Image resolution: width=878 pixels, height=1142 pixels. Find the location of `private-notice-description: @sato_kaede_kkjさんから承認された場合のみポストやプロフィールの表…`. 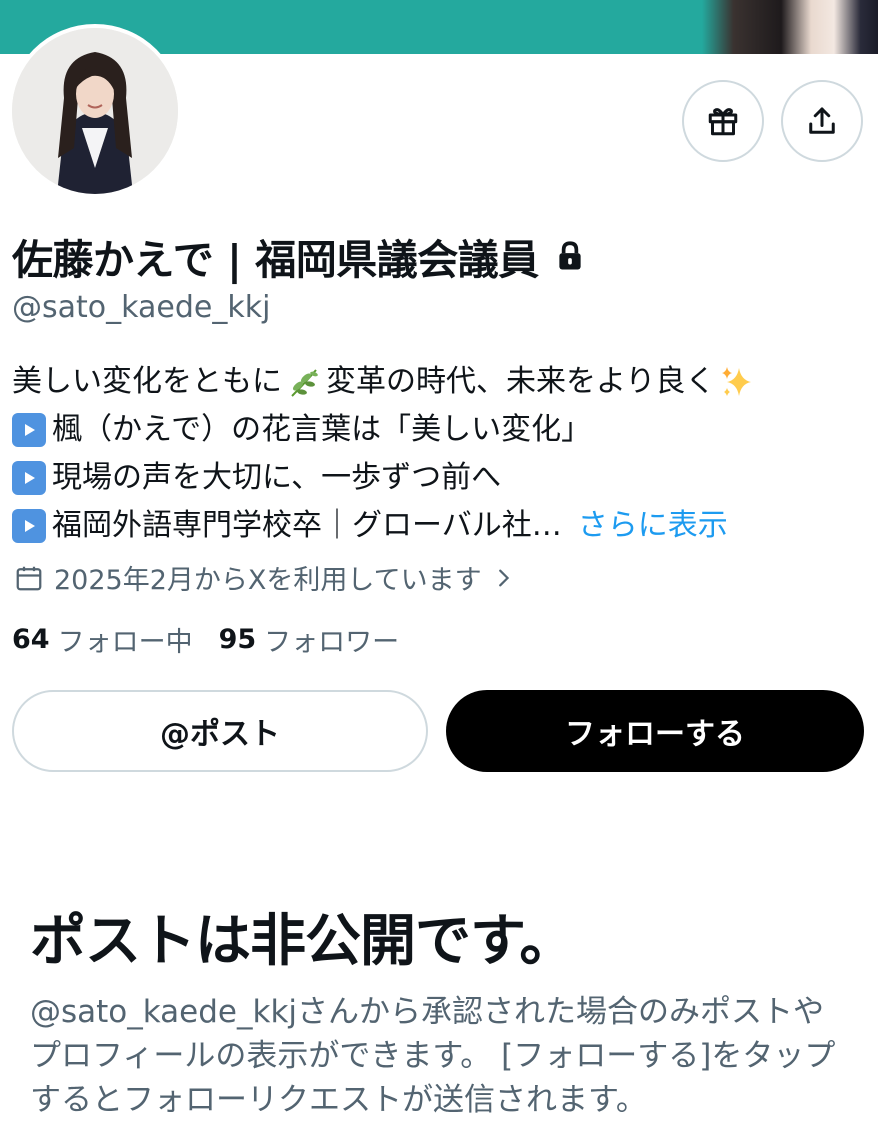

private-notice-description: @sato_kaede_kkjさんから承認された場合のみポストやプロフィールの表… is located at coordinates (433, 1056).